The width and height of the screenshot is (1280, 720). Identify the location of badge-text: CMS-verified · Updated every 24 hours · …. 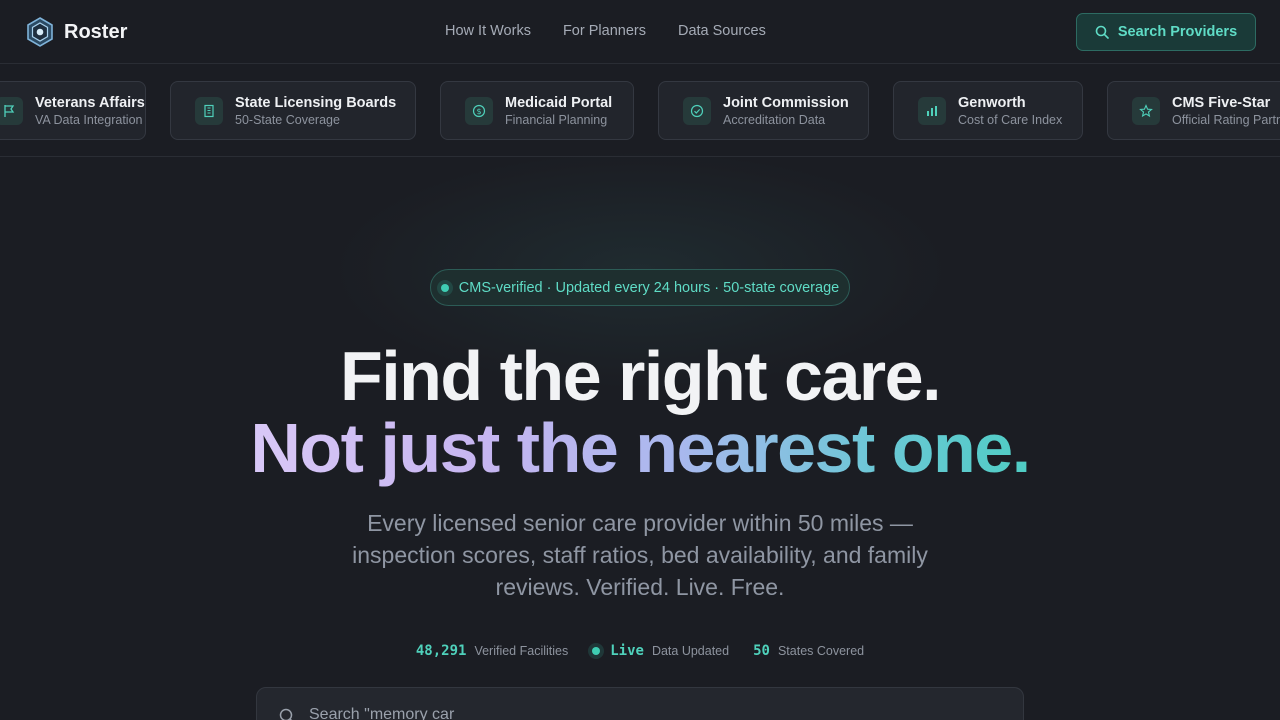
(649, 287).